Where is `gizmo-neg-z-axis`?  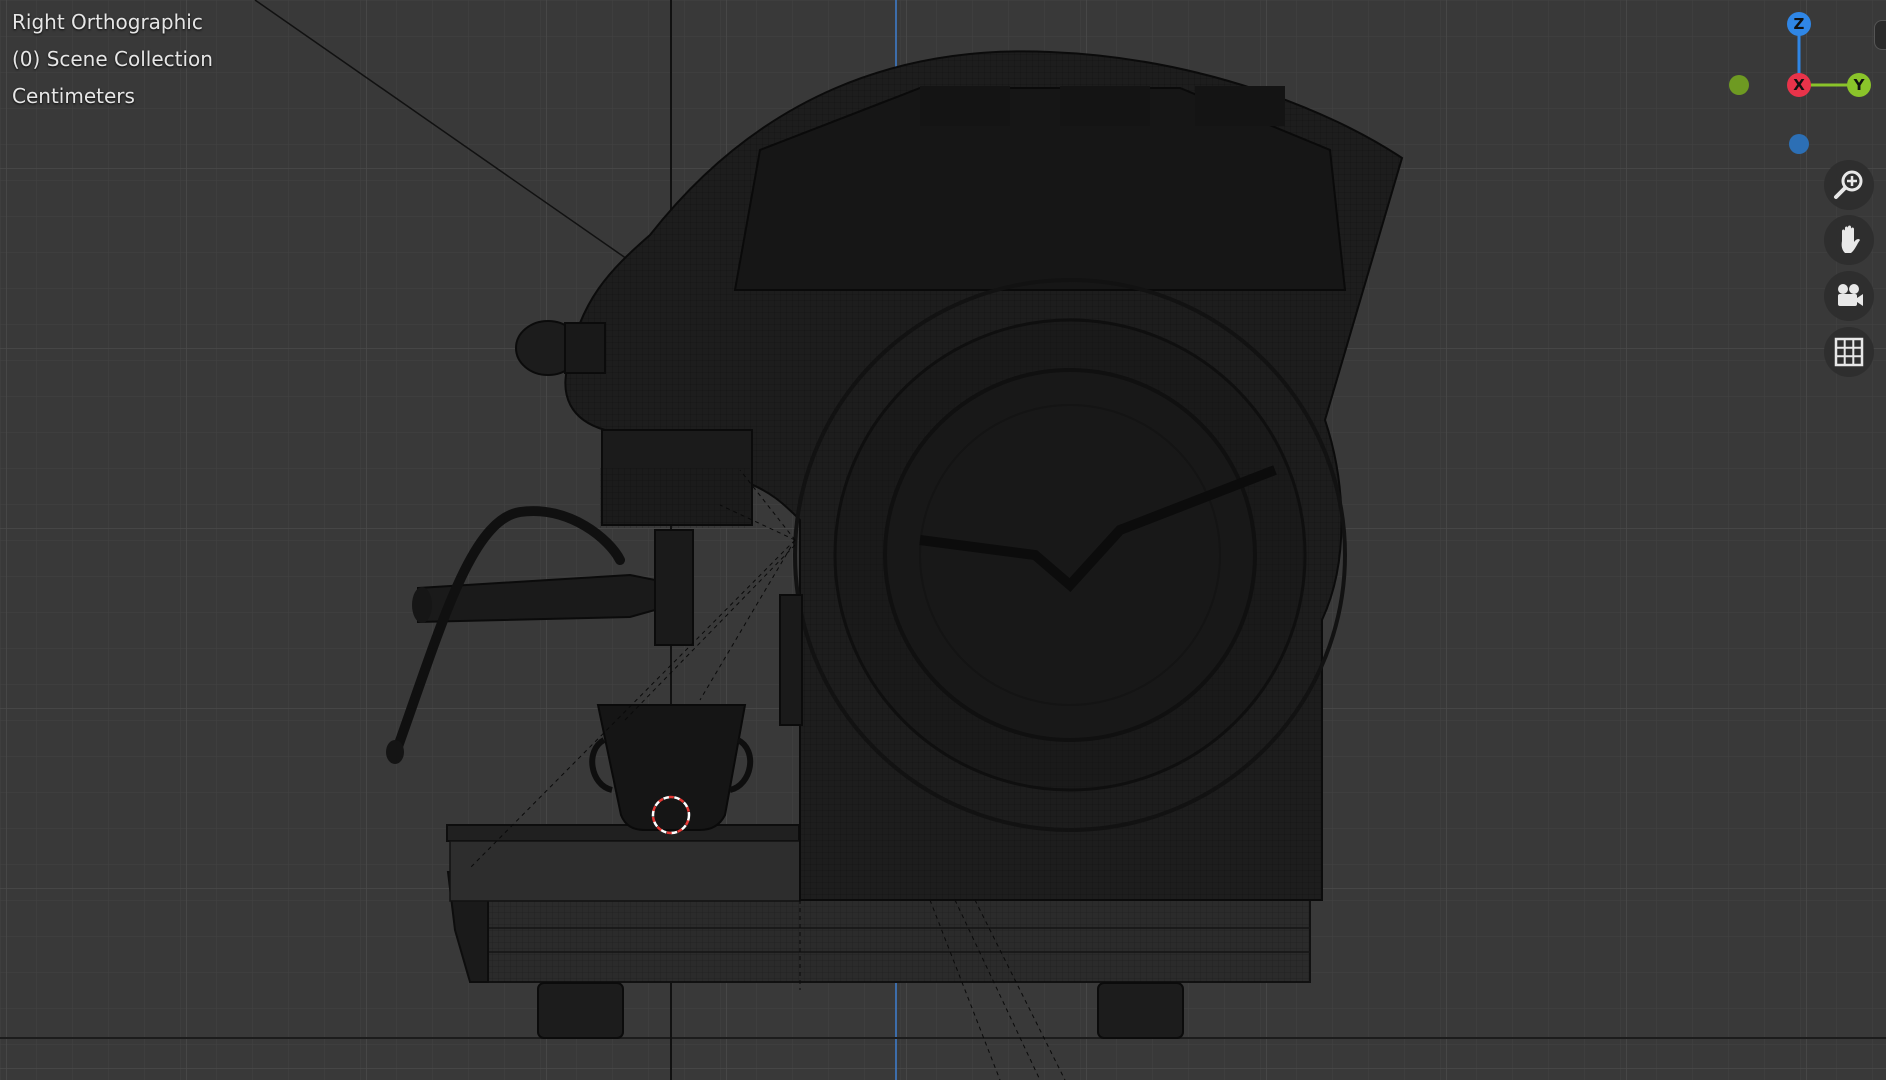 gizmo-neg-z-axis is located at coordinates (1799, 144).